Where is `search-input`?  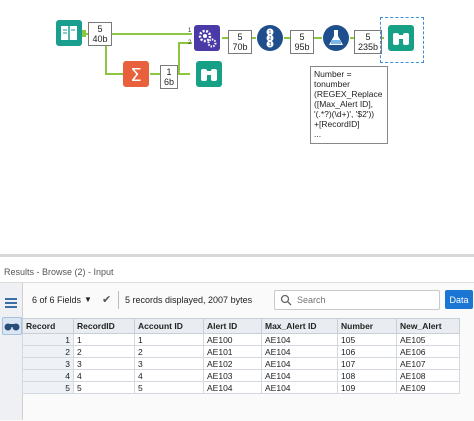 search-input is located at coordinates (366, 299).